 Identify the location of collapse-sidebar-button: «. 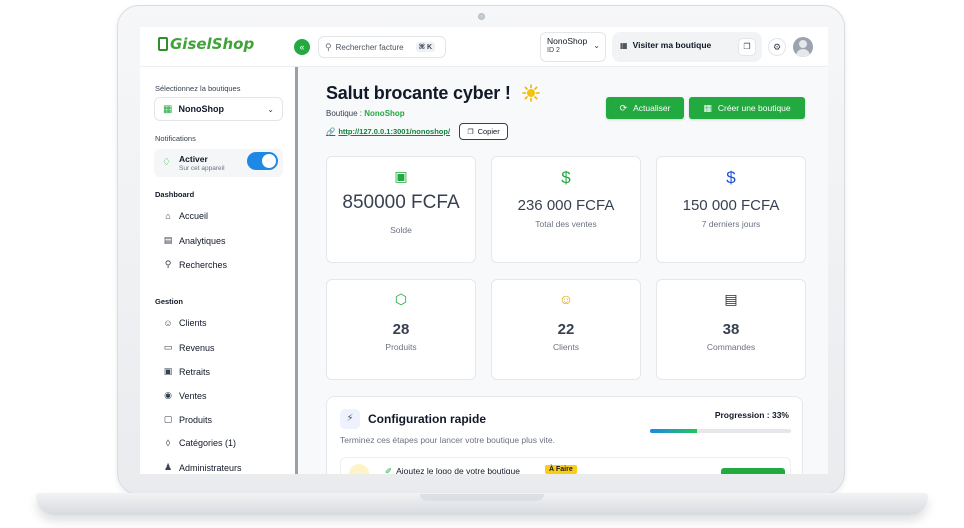
(302, 47).